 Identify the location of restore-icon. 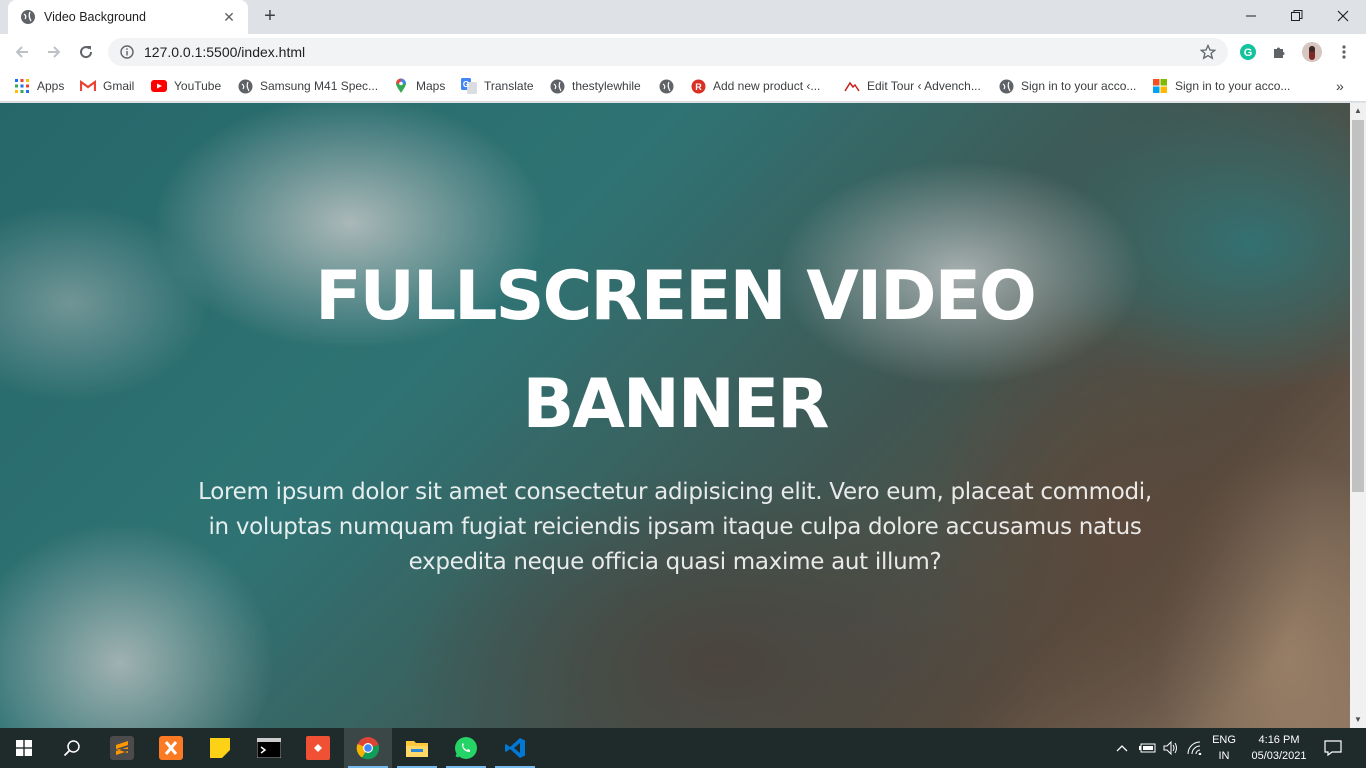
(1297, 15).